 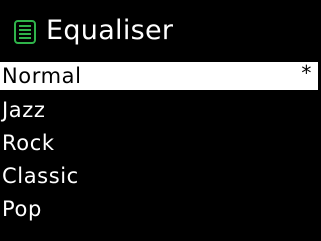 I want to click on menu-item-rock: Rock, so click(x=160, y=143).